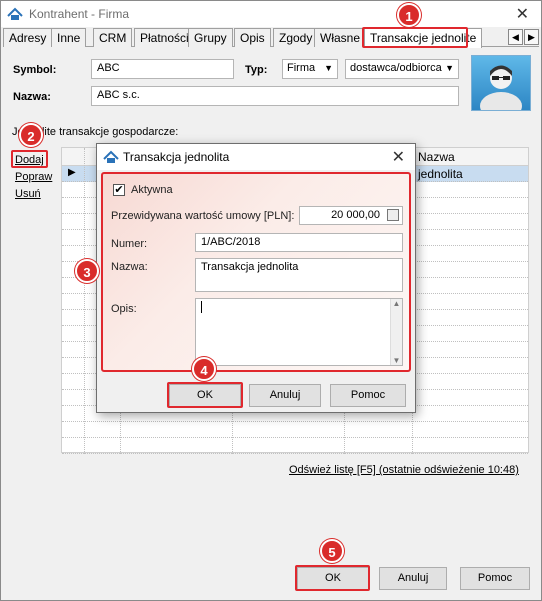  Describe the element at coordinates (299, 332) in the screenshot. I see `opis-field: ▲ ▼` at that location.